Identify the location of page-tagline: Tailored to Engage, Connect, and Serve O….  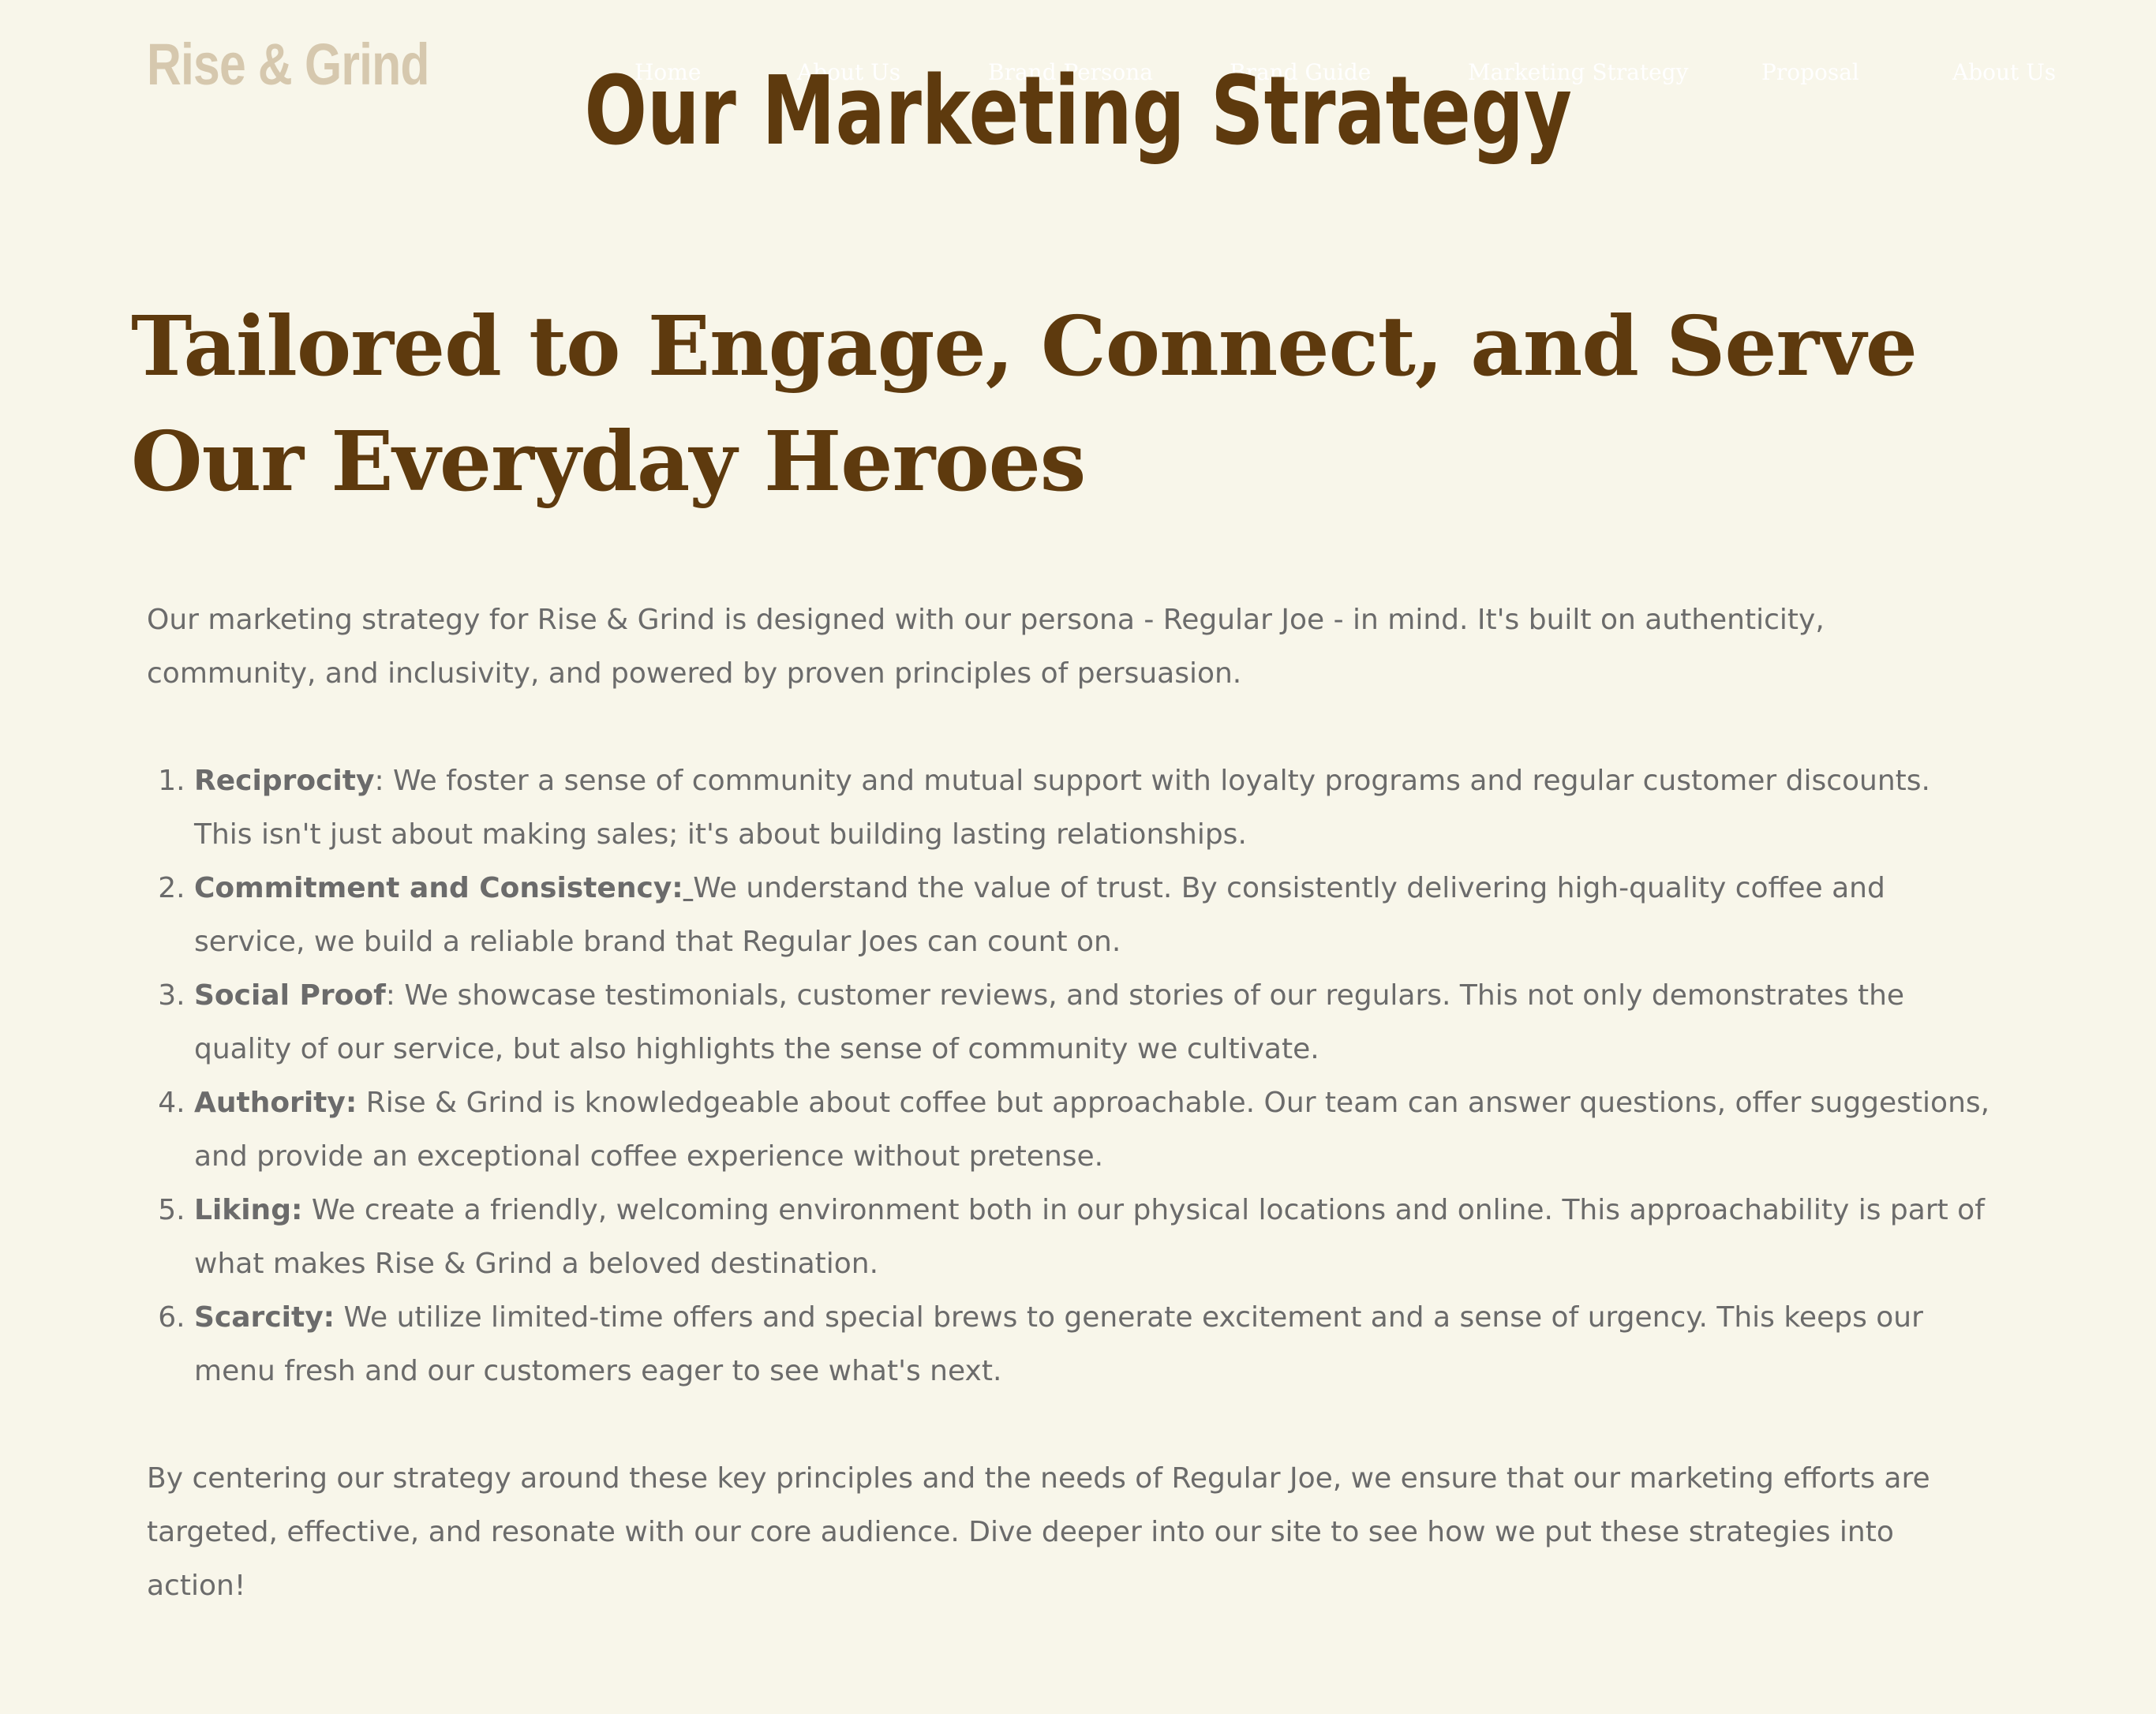
(1024, 404).